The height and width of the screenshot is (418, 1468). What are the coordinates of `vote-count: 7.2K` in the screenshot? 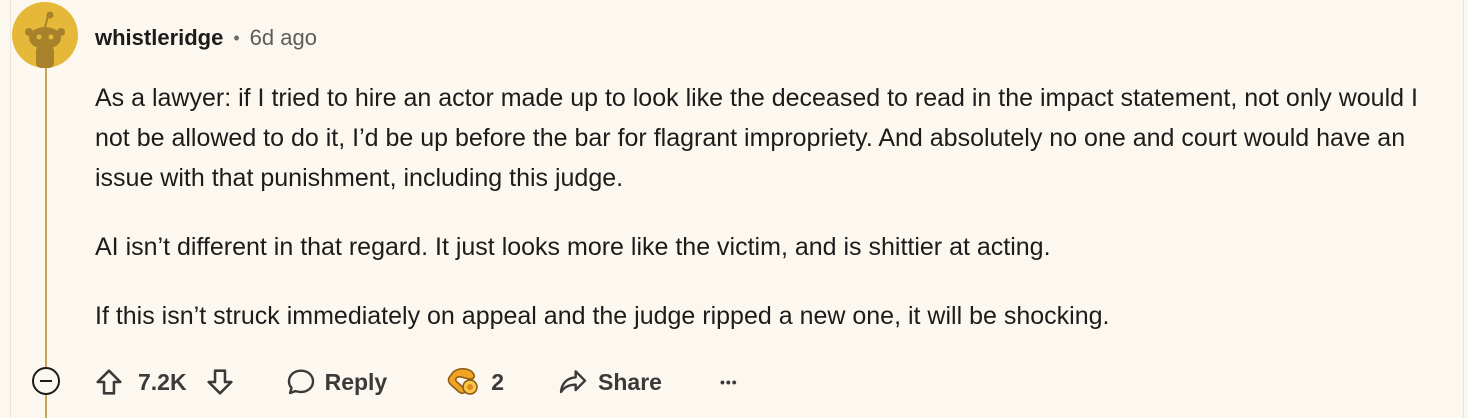 It's located at (162, 381).